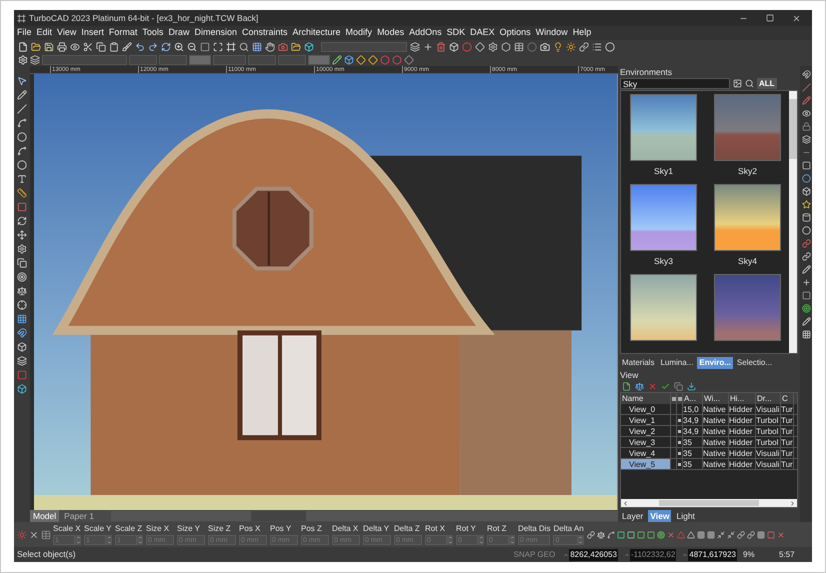 The image size is (826, 573). I want to click on menu-item: AddOns, so click(425, 33).